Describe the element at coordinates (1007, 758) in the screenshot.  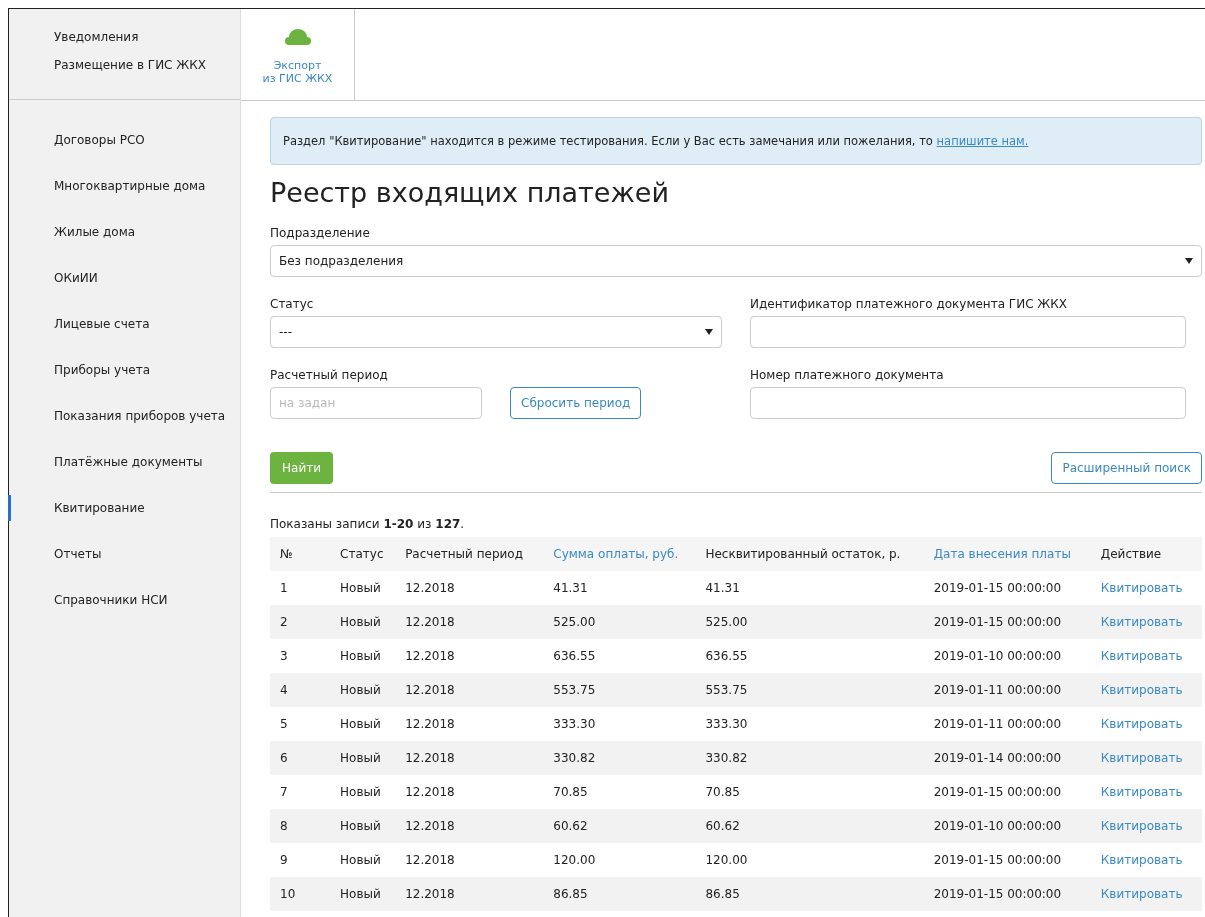
I see `table-cell: 2019-01-14 00:00:00` at that location.